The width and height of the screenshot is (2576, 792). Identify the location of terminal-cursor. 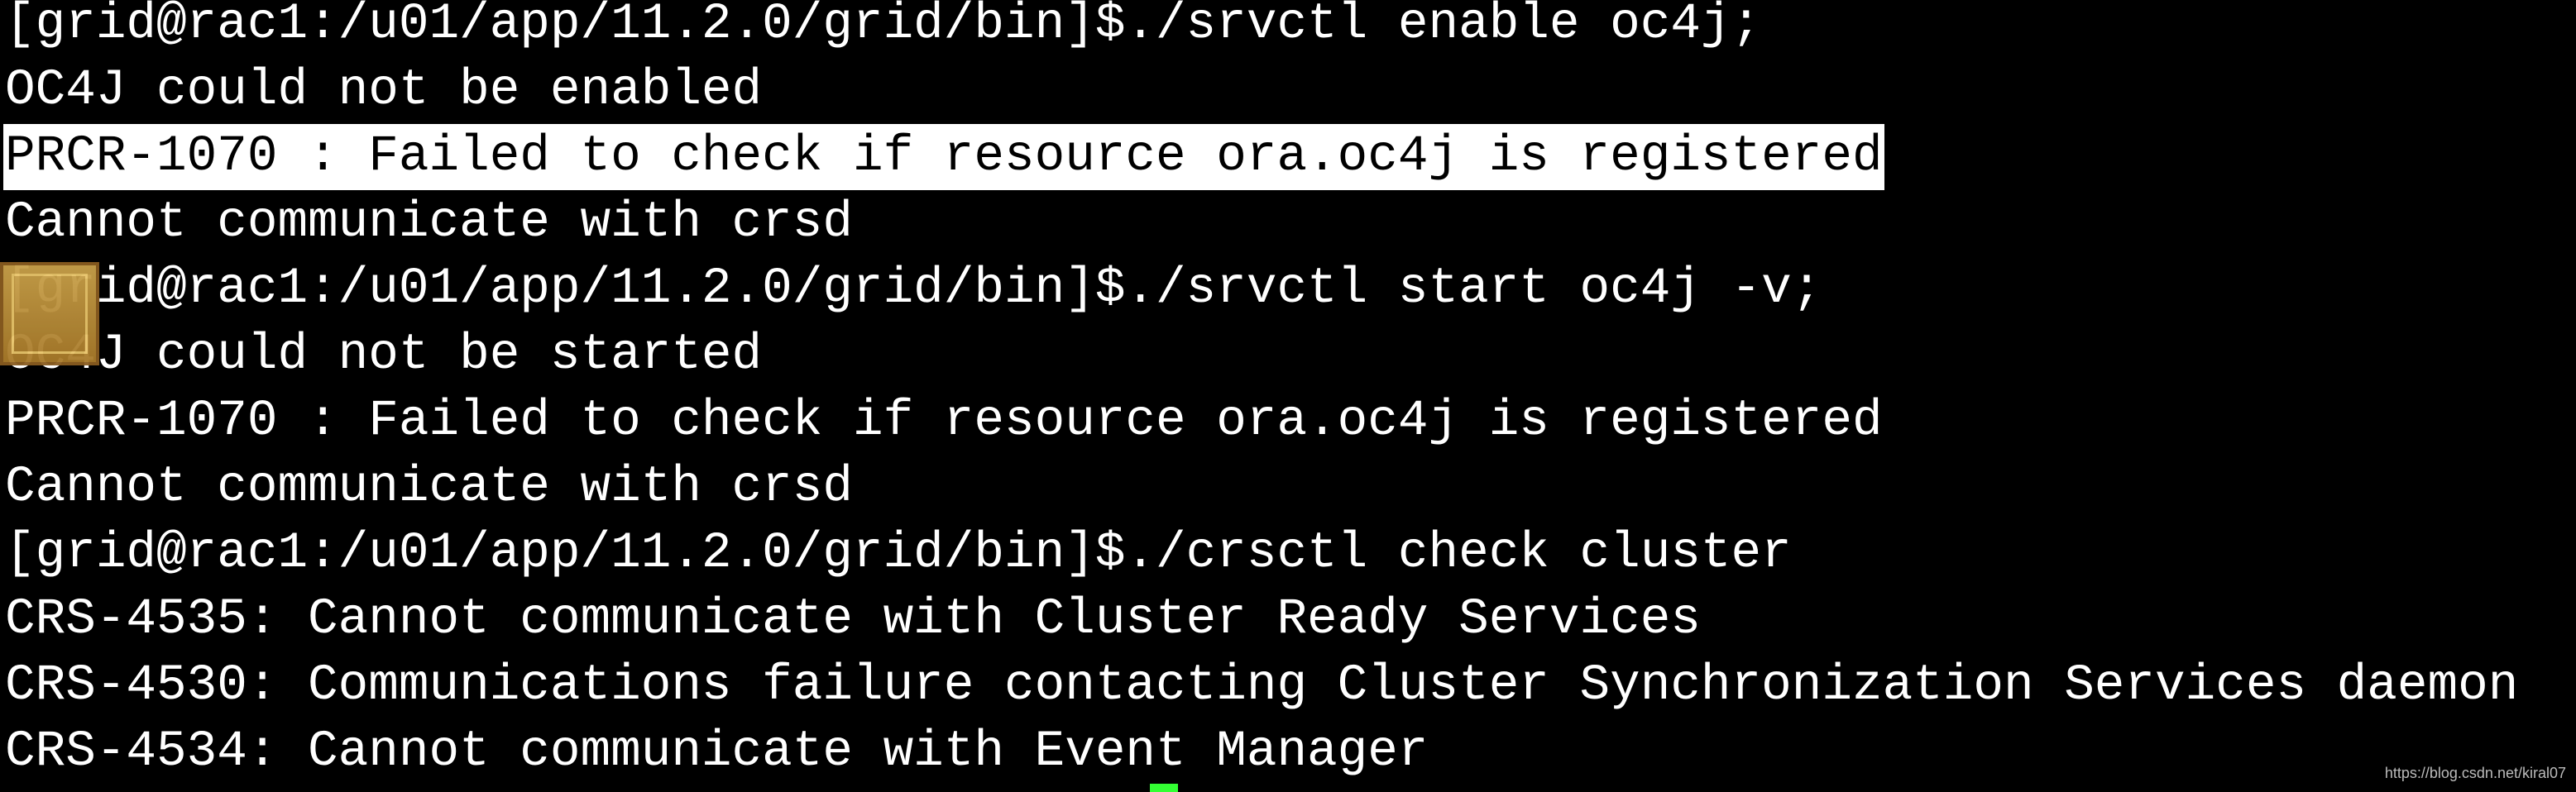
(1164, 788).